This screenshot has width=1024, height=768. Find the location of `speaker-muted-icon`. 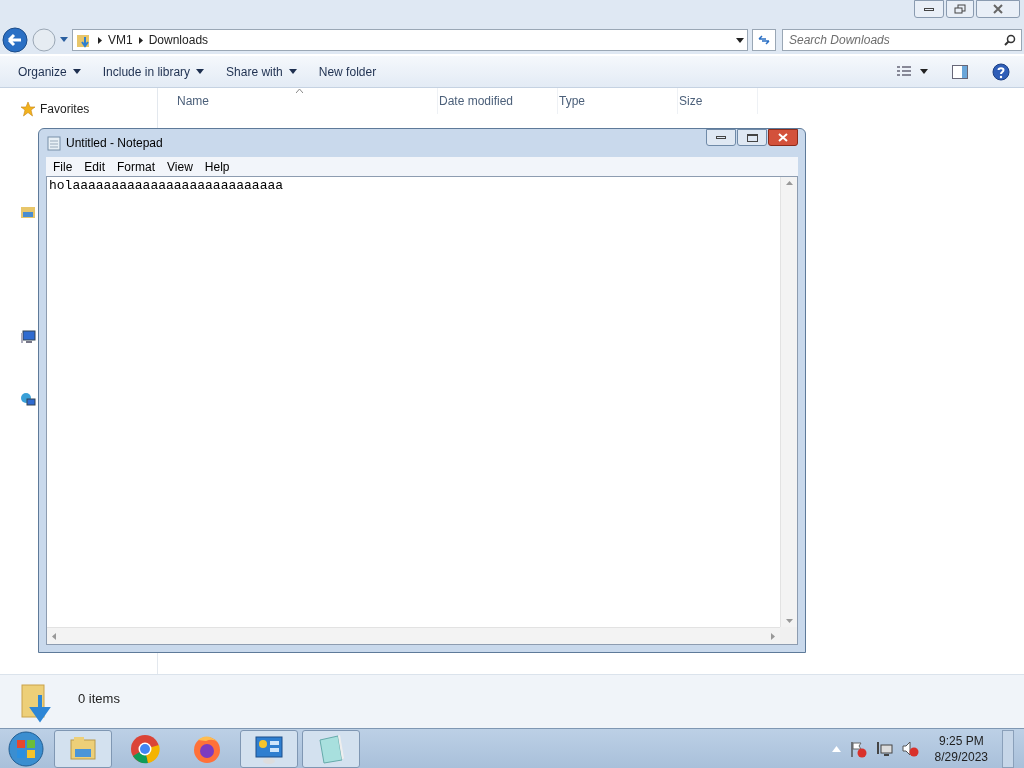

speaker-muted-icon is located at coordinates (909, 748).